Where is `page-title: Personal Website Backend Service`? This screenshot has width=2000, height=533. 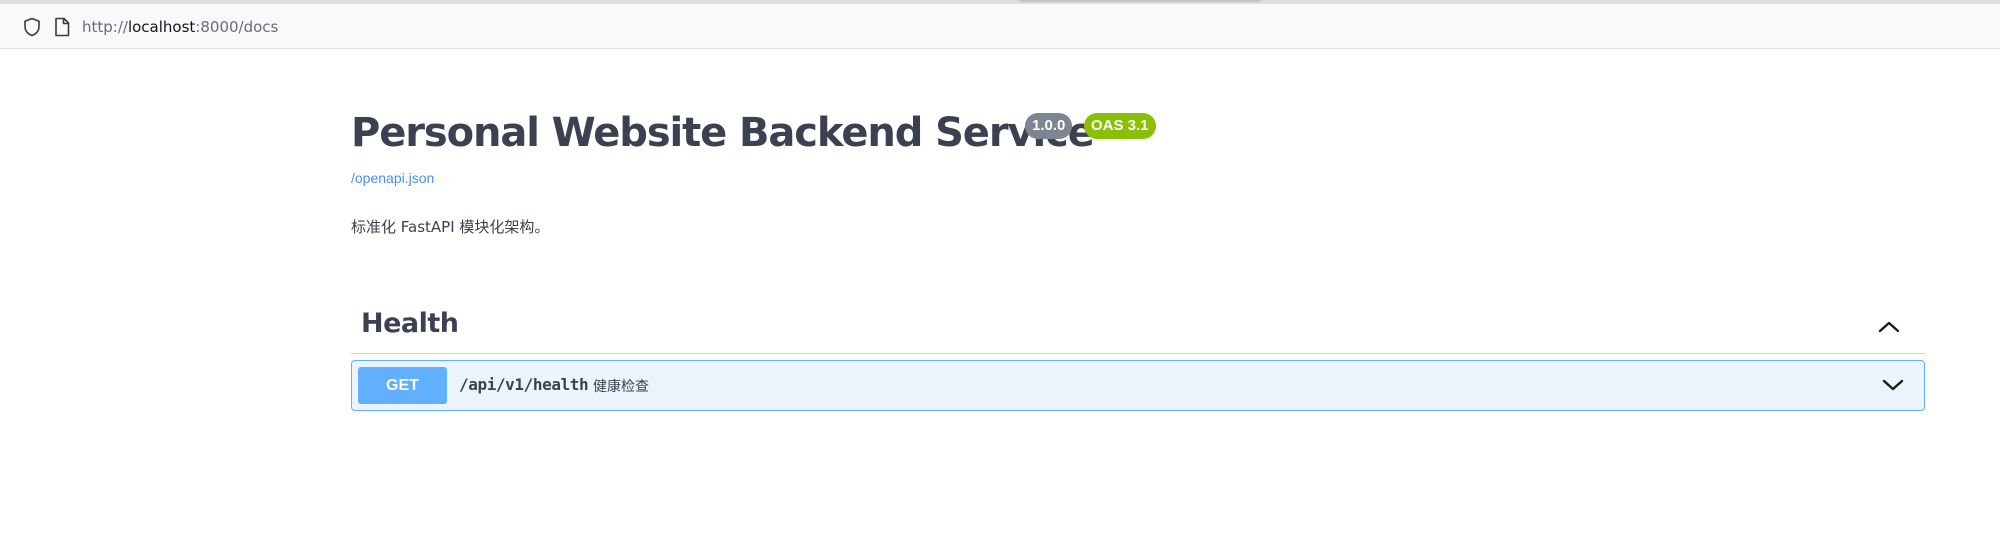 page-title: Personal Website Backend Service is located at coordinates (723, 133).